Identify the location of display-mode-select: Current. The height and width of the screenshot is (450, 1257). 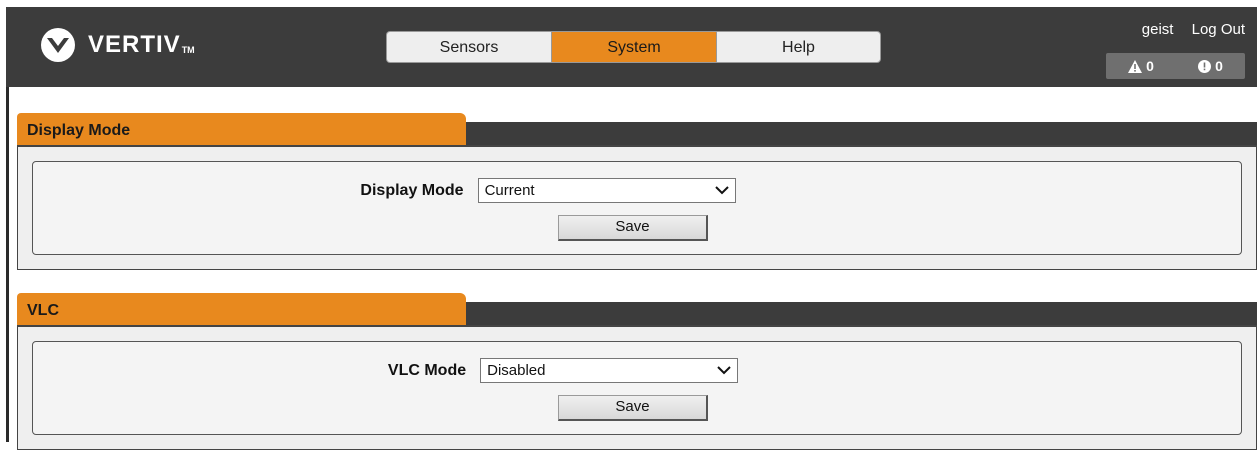
(606, 190).